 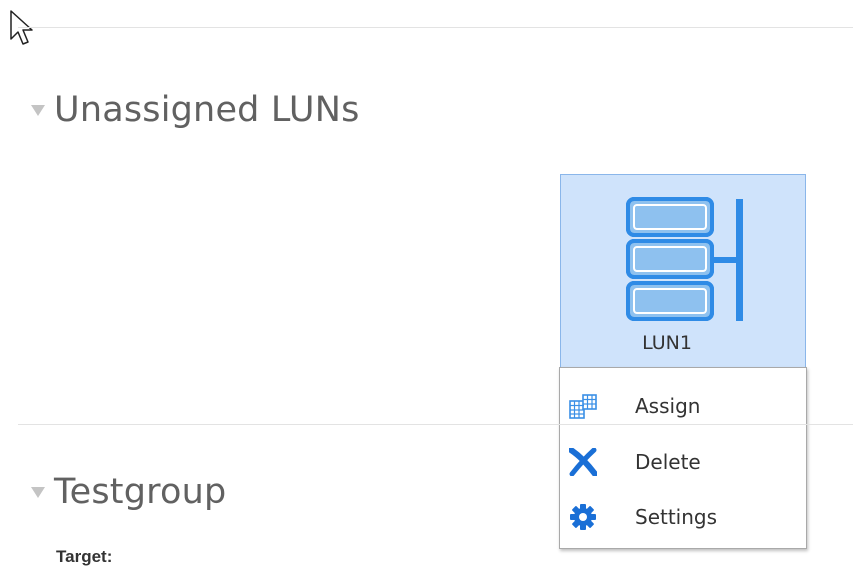 What do you see at coordinates (435, 27) in the screenshot?
I see `top-divider` at bounding box center [435, 27].